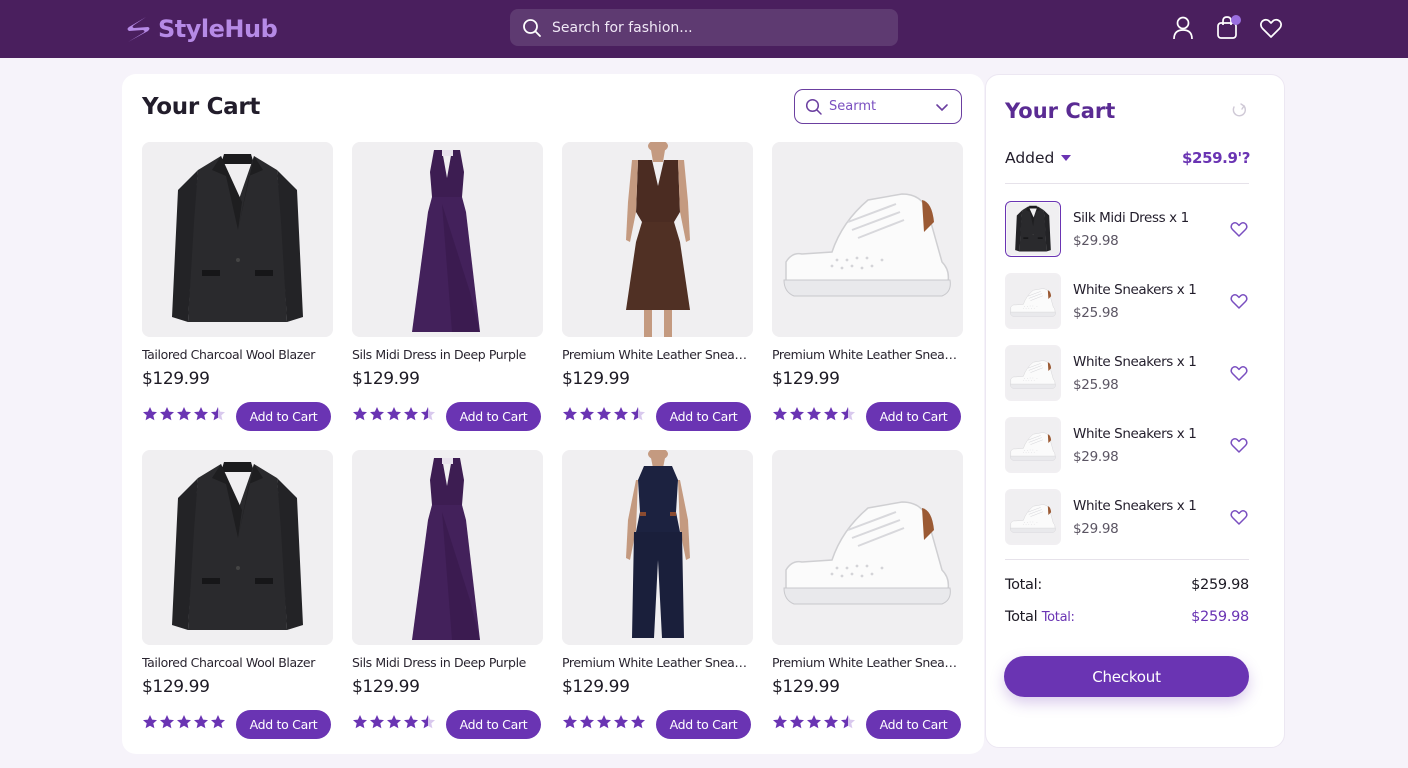 The image size is (1408, 768). What do you see at coordinates (1227, 28) in the screenshot?
I see `shopping-bag-icon` at bounding box center [1227, 28].